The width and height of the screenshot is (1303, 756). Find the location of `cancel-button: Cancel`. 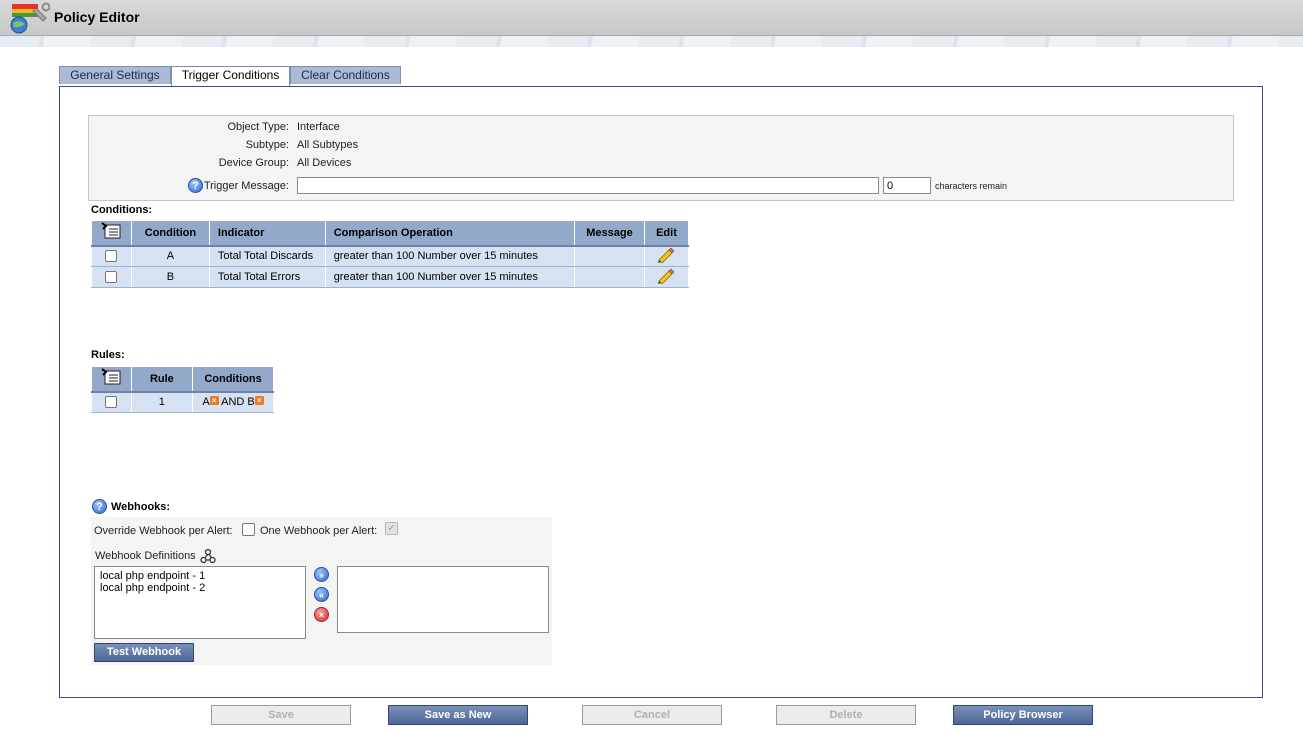

cancel-button: Cancel is located at coordinates (652, 715).